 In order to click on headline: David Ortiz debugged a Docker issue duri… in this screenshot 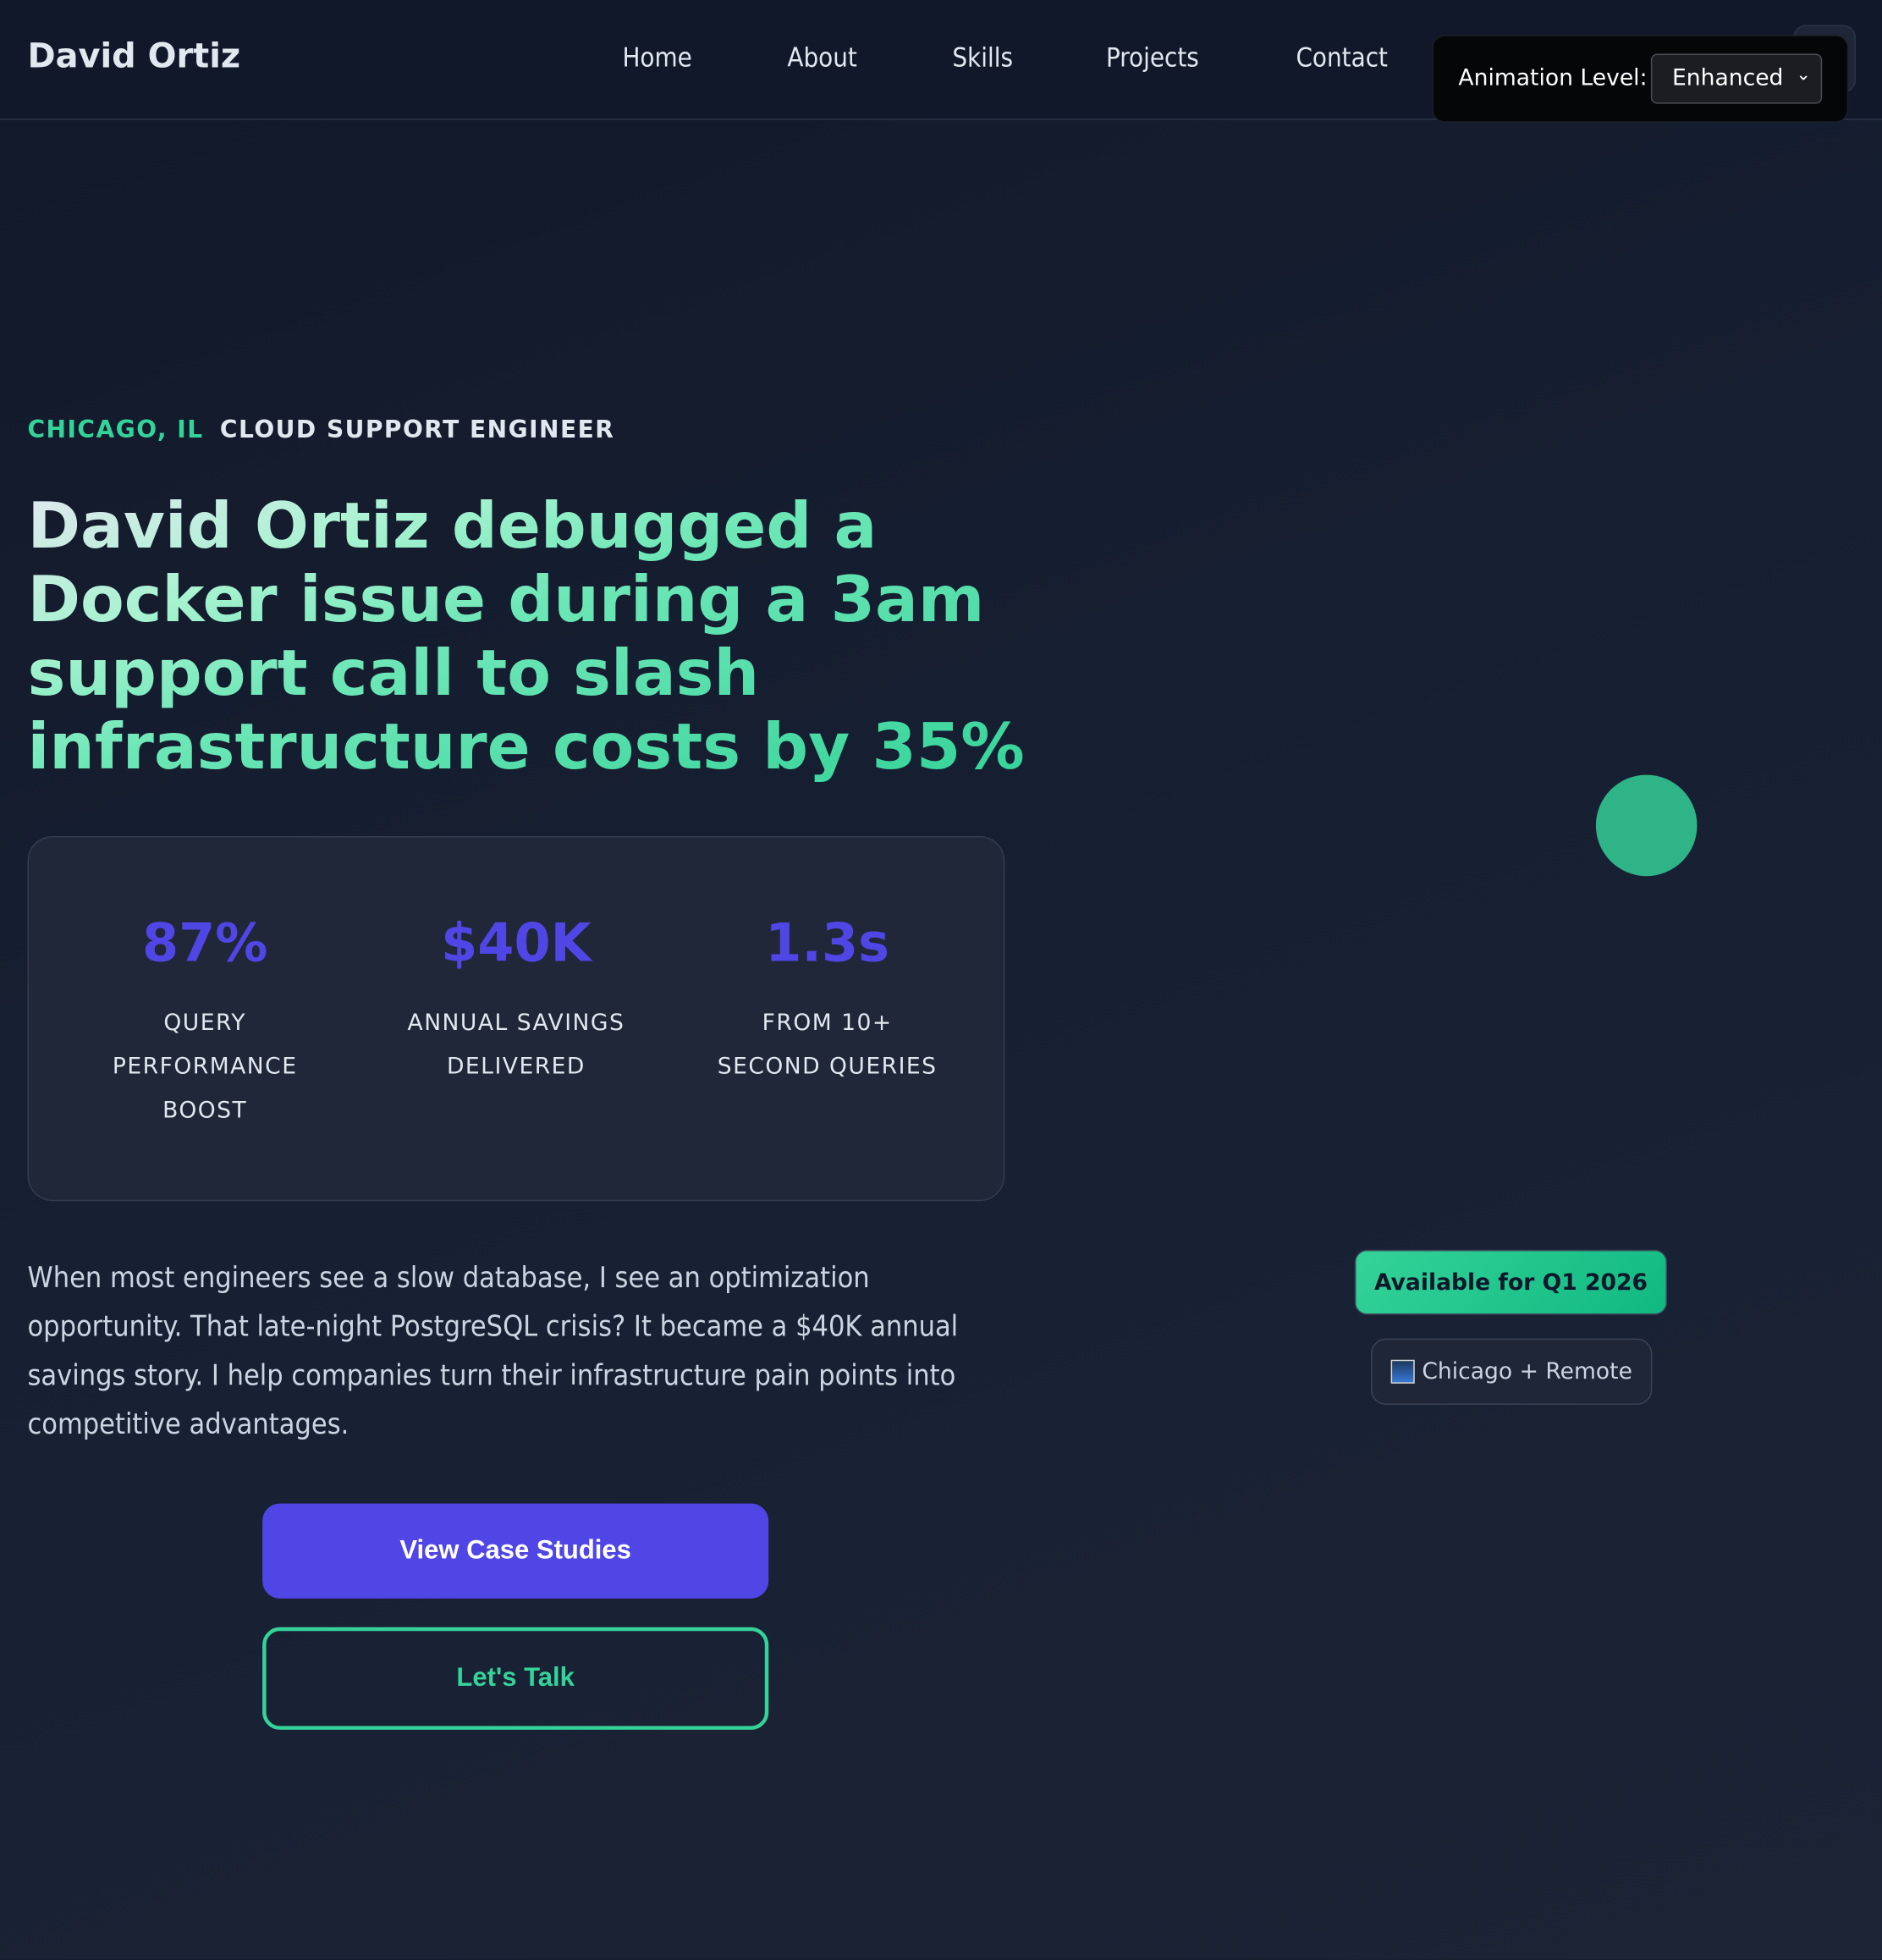, I will do `click(526, 637)`.